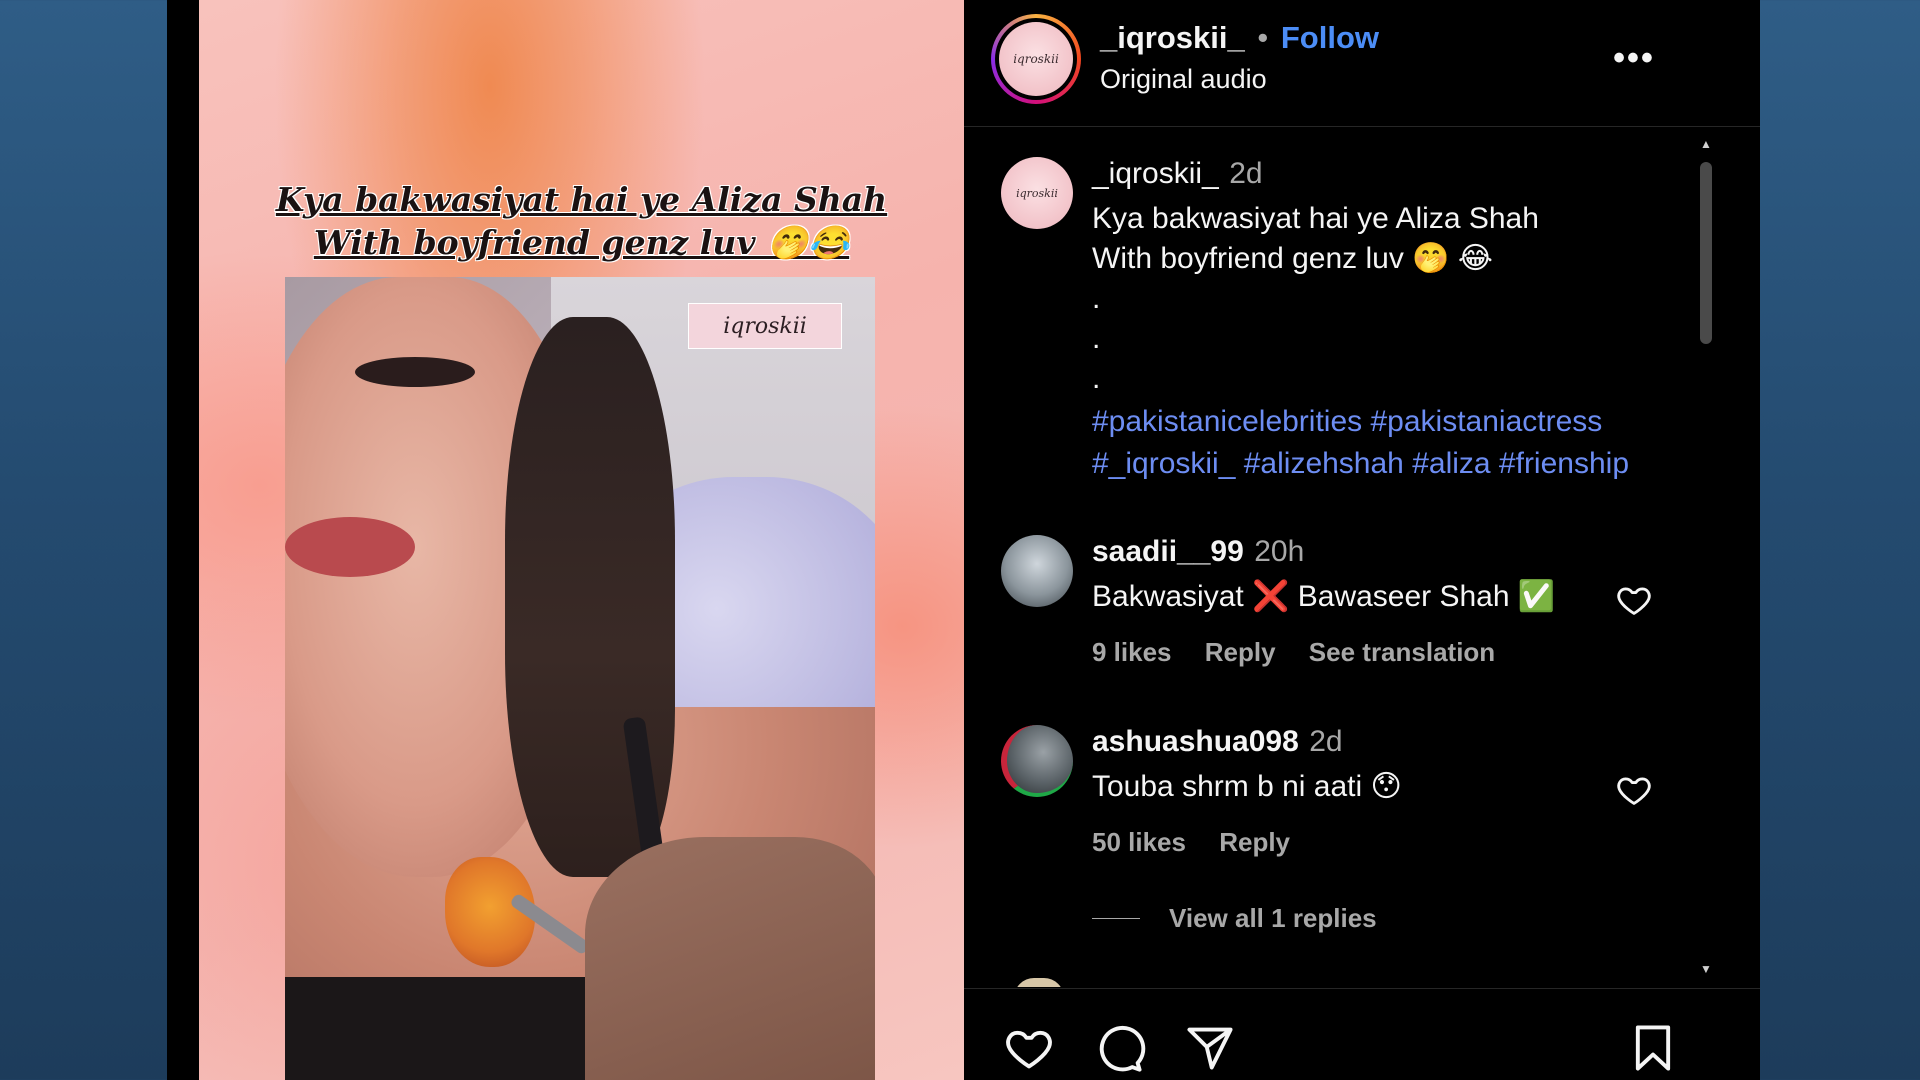 The image size is (1920, 1080). I want to click on hashtag-line: #pakistanicelebrities #pakistaniactress, so click(1360, 422).